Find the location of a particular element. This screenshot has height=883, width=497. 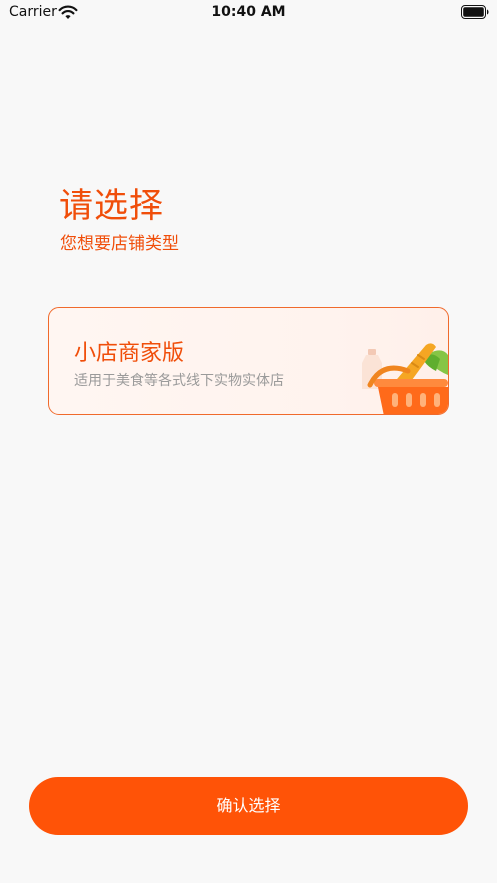

store-type-description: 适用于美食等各式线下实物实体店 is located at coordinates (179, 381).